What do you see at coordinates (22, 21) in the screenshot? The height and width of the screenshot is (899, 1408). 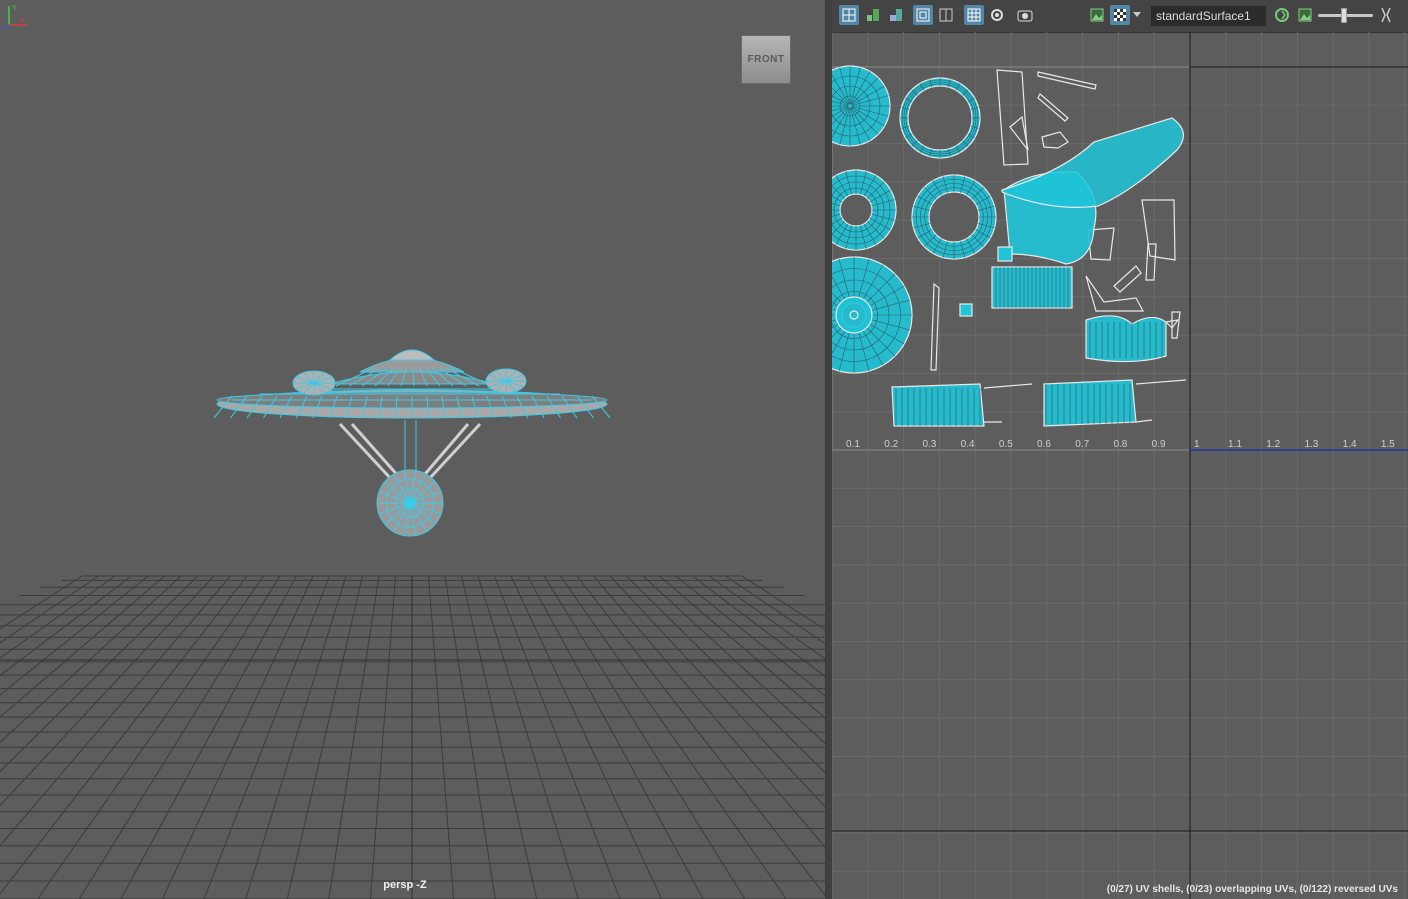 I see `x-axis-label: X` at bounding box center [22, 21].